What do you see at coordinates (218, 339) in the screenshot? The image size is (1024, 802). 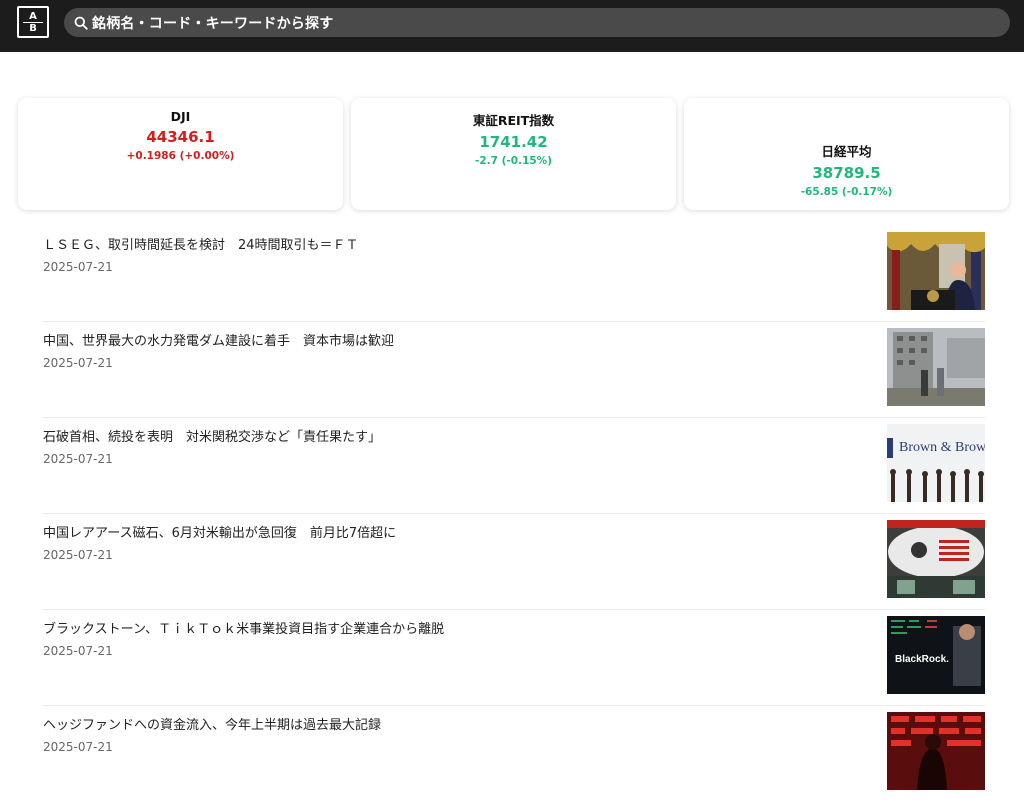 I see `news-title: 中国、世界最大の水力発電ダム建設に着手 資本市場は歓迎` at bounding box center [218, 339].